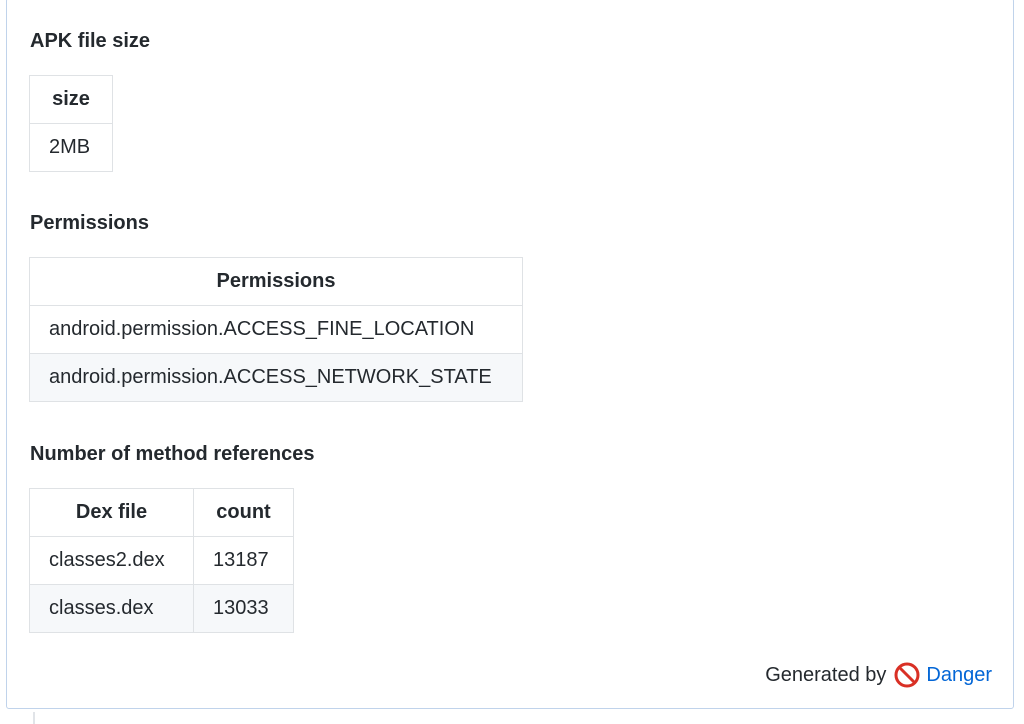 This screenshot has width=1024, height=724. What do you see at coordinates (959, 675) in the screenshot?
I see `danger-link: Danger` at bounding box center [959, 675].